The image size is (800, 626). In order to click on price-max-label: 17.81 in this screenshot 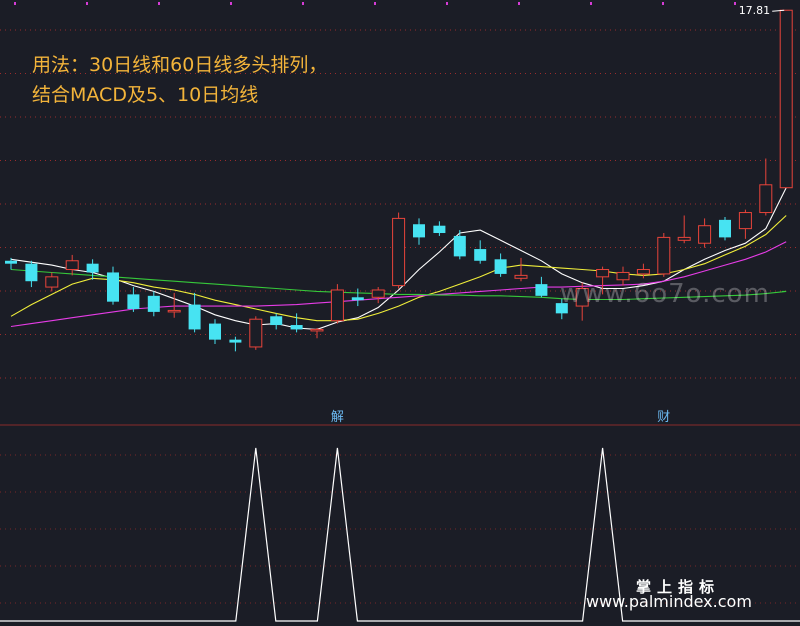, I will do `click(755, 10)`.